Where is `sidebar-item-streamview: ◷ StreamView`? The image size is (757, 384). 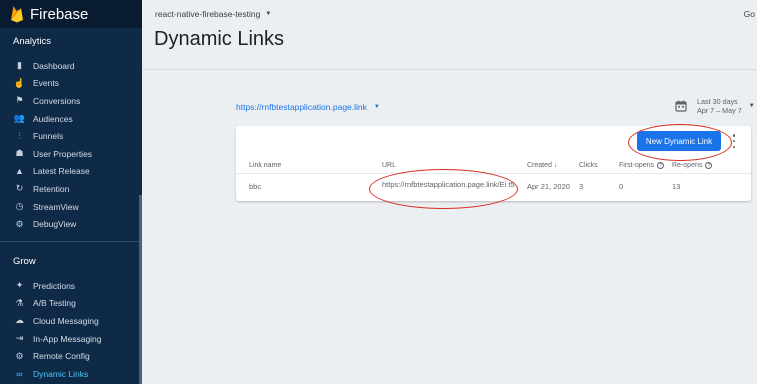 sidebar-item-streamview: ◷ StreamView is located at coordinates (70, 207).